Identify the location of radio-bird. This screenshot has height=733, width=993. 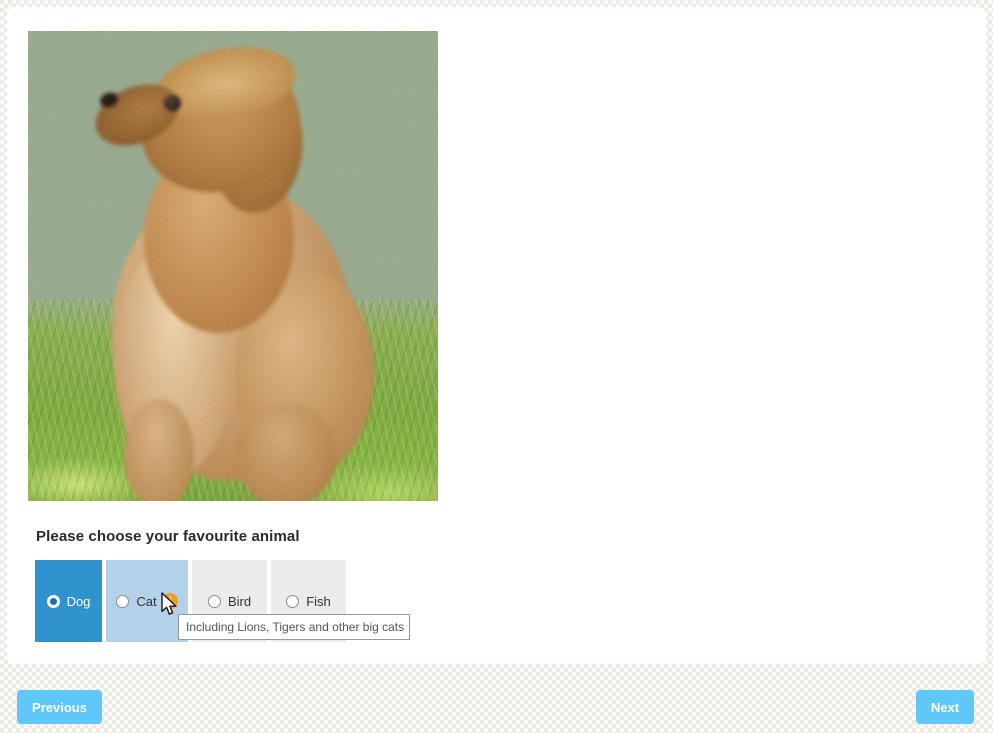
(214, 601).